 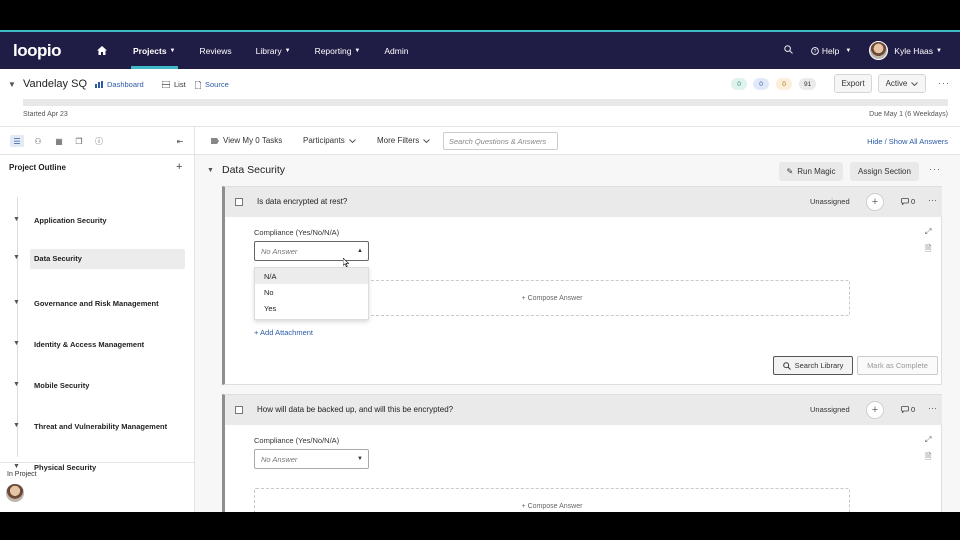 What do you see at coordinates (97, 427) in the screenshot?
I see `outline-item-threat-vulnerability: ▼ Threat and Vulnerability Management` at bounding box center [97, 427].